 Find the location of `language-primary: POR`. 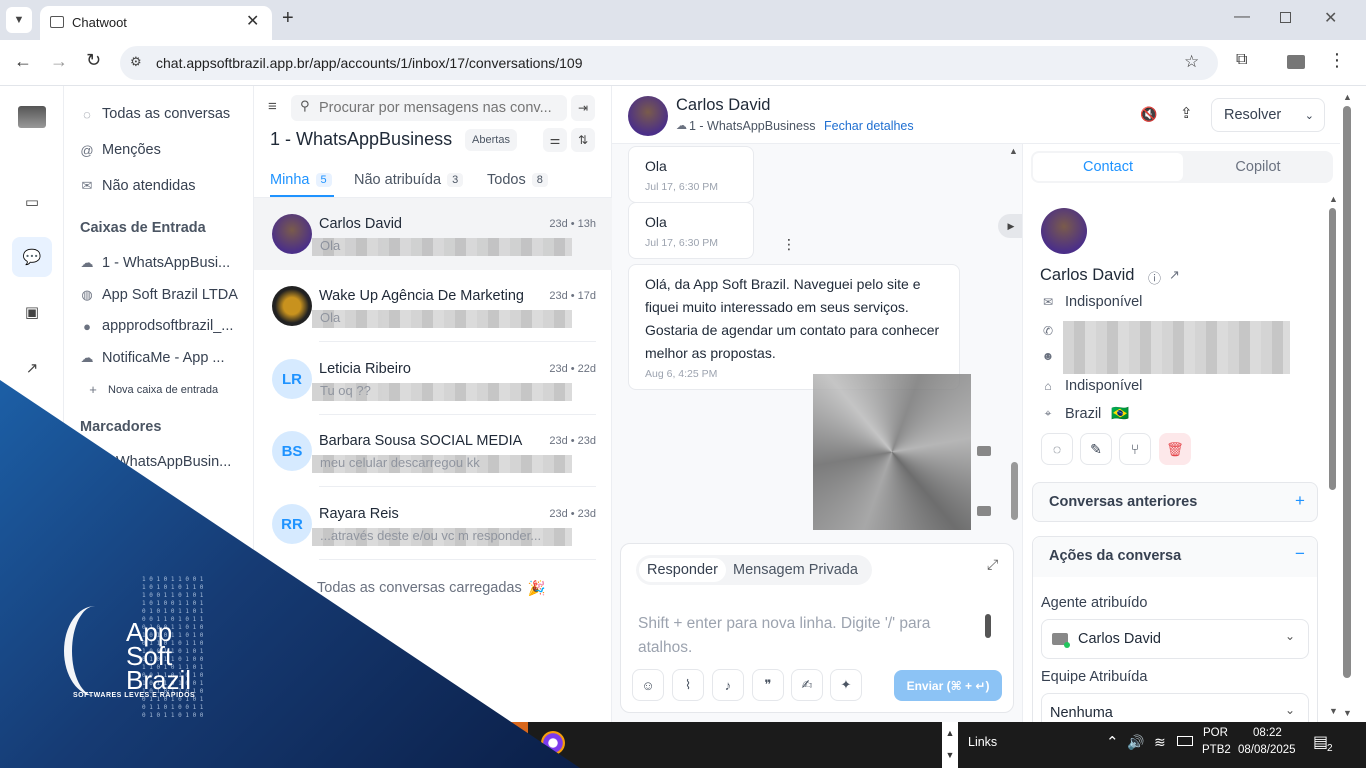

language-primary: POR is located at coordinates (1215, 733).